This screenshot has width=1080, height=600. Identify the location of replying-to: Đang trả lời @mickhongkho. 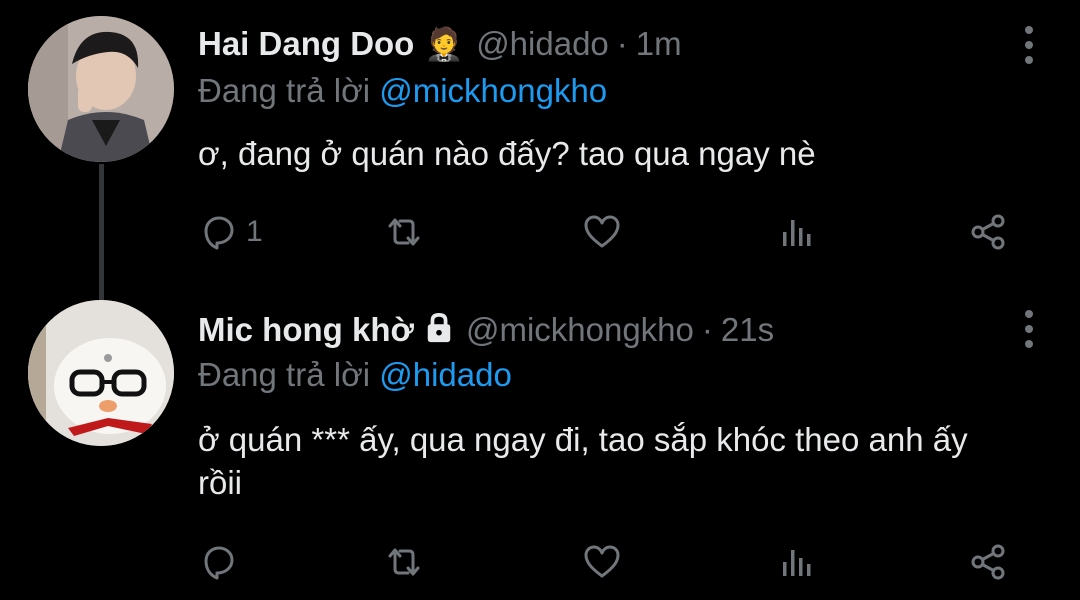
(402, 91).